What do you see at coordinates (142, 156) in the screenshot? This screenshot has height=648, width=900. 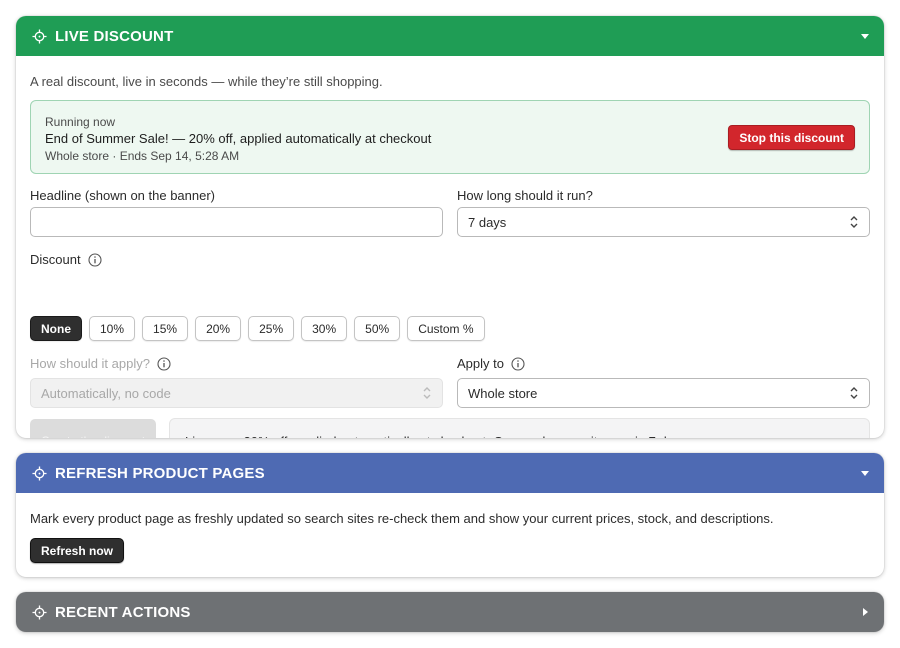 I see `running-subtitle: Whole store · Ends Sep 14, 5:28 AM` at bounding box center [142, 156].